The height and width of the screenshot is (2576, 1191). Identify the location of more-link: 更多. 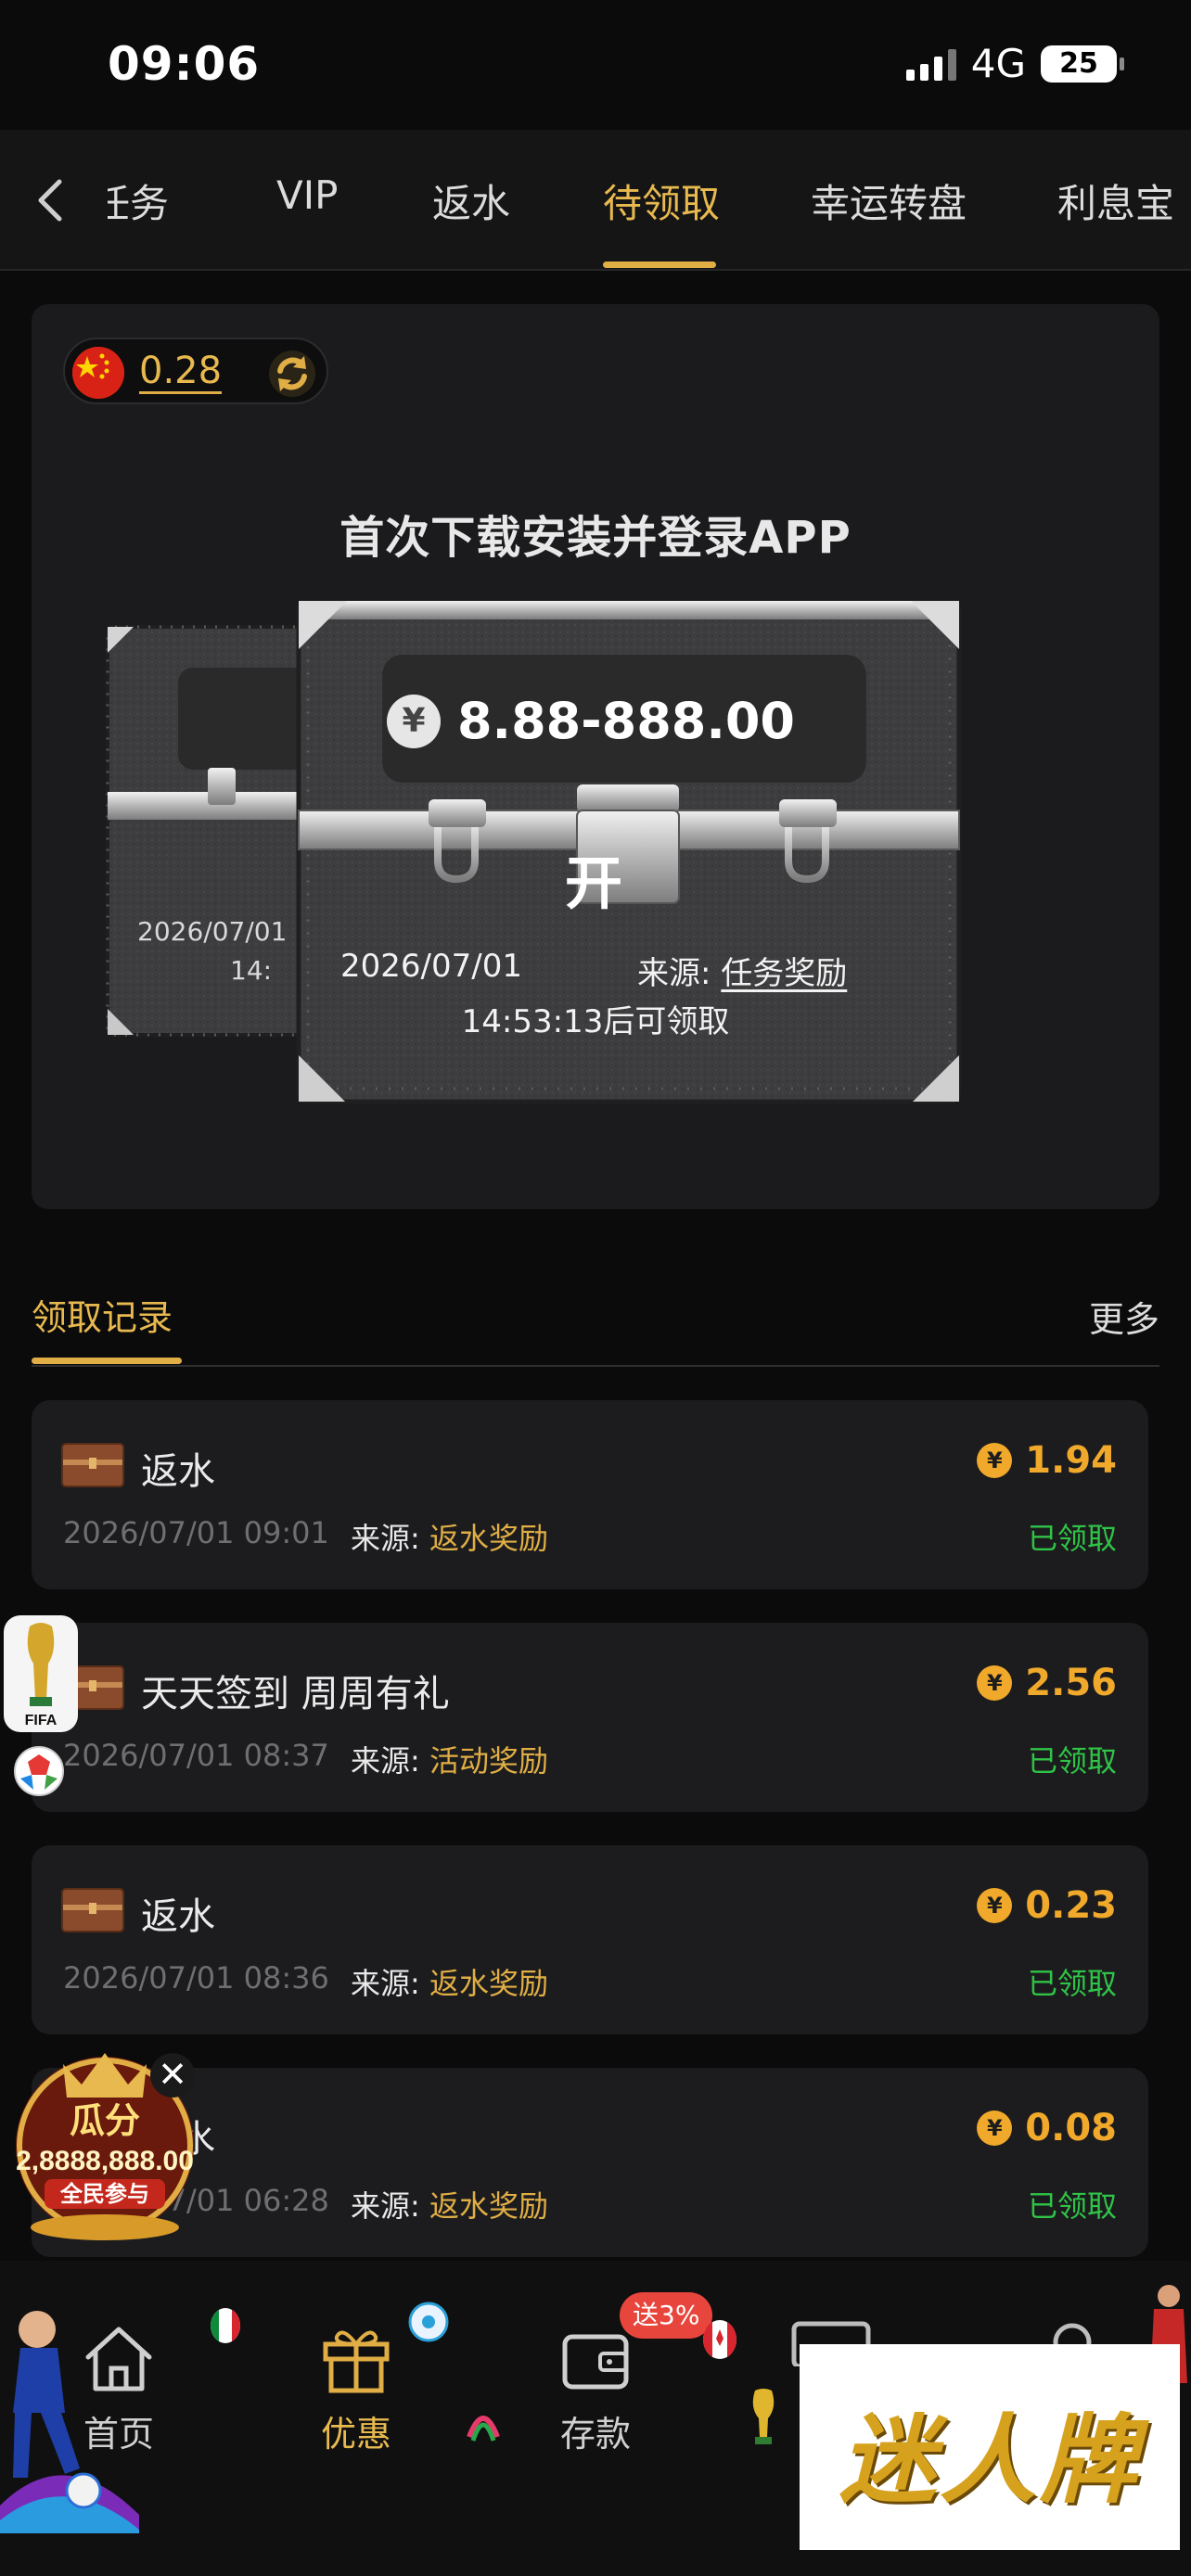
(1124, 1317).